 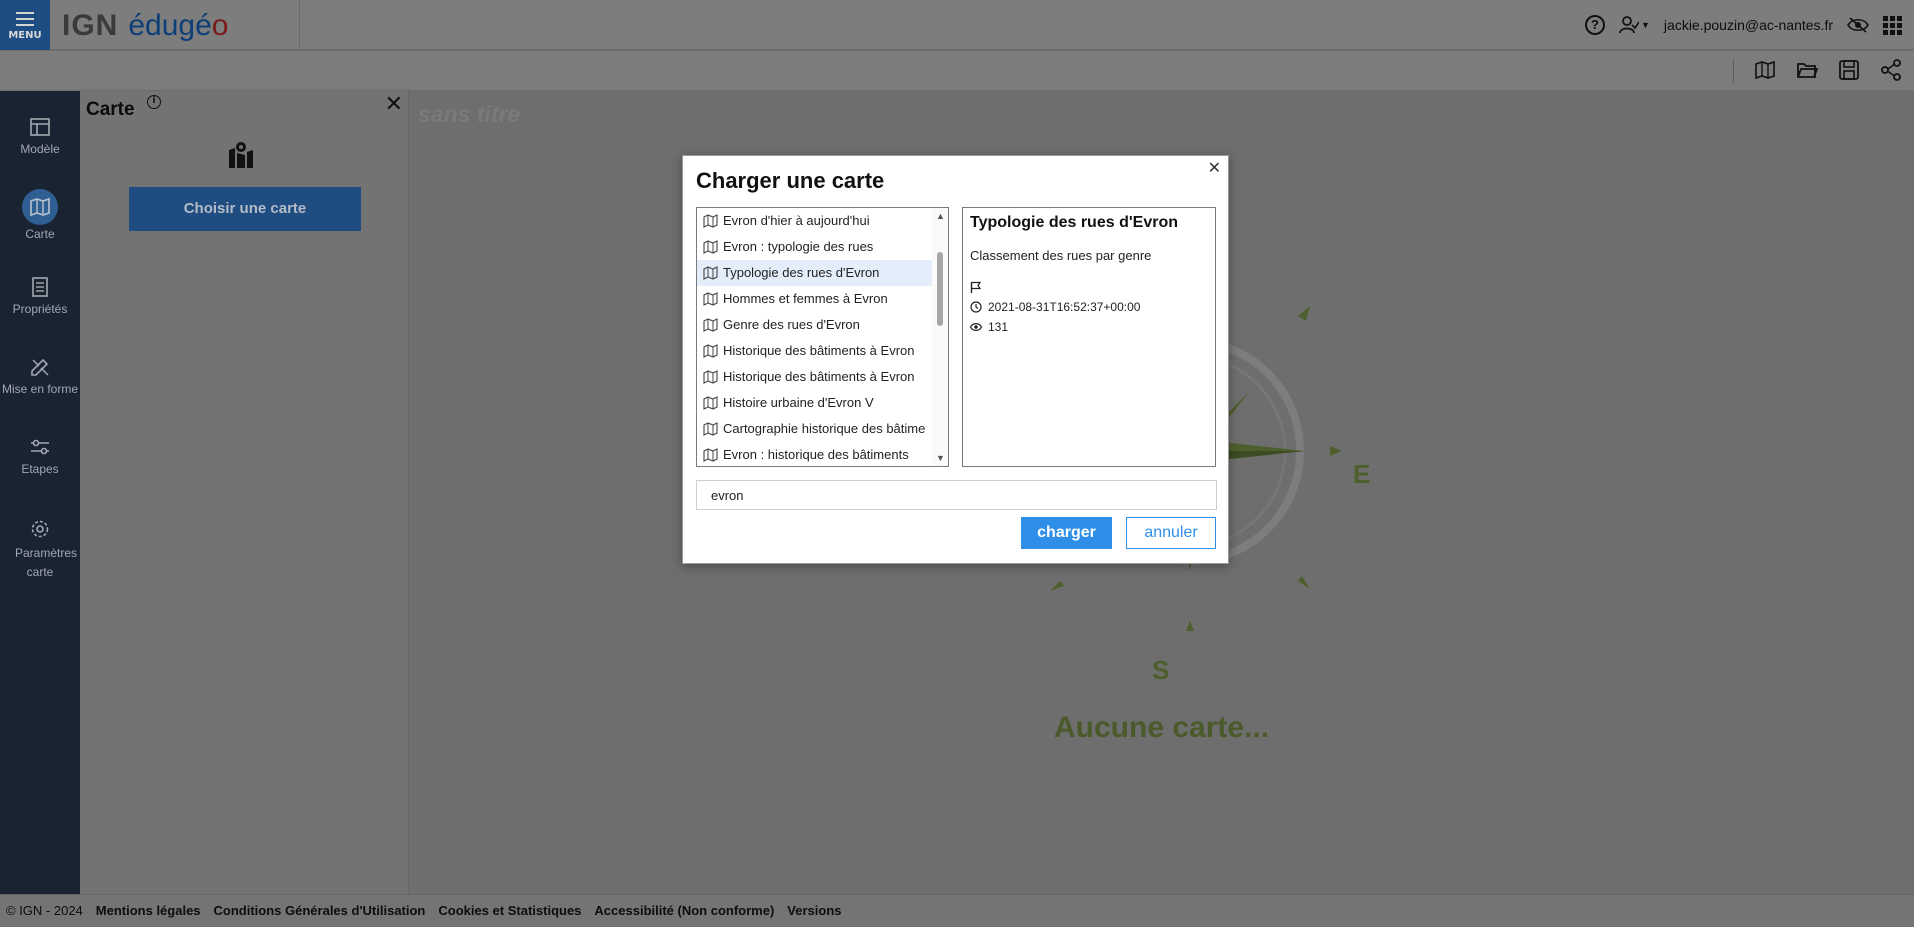 I want to click on sidebar-item-label: Modèle, so click(x=40, y=149).